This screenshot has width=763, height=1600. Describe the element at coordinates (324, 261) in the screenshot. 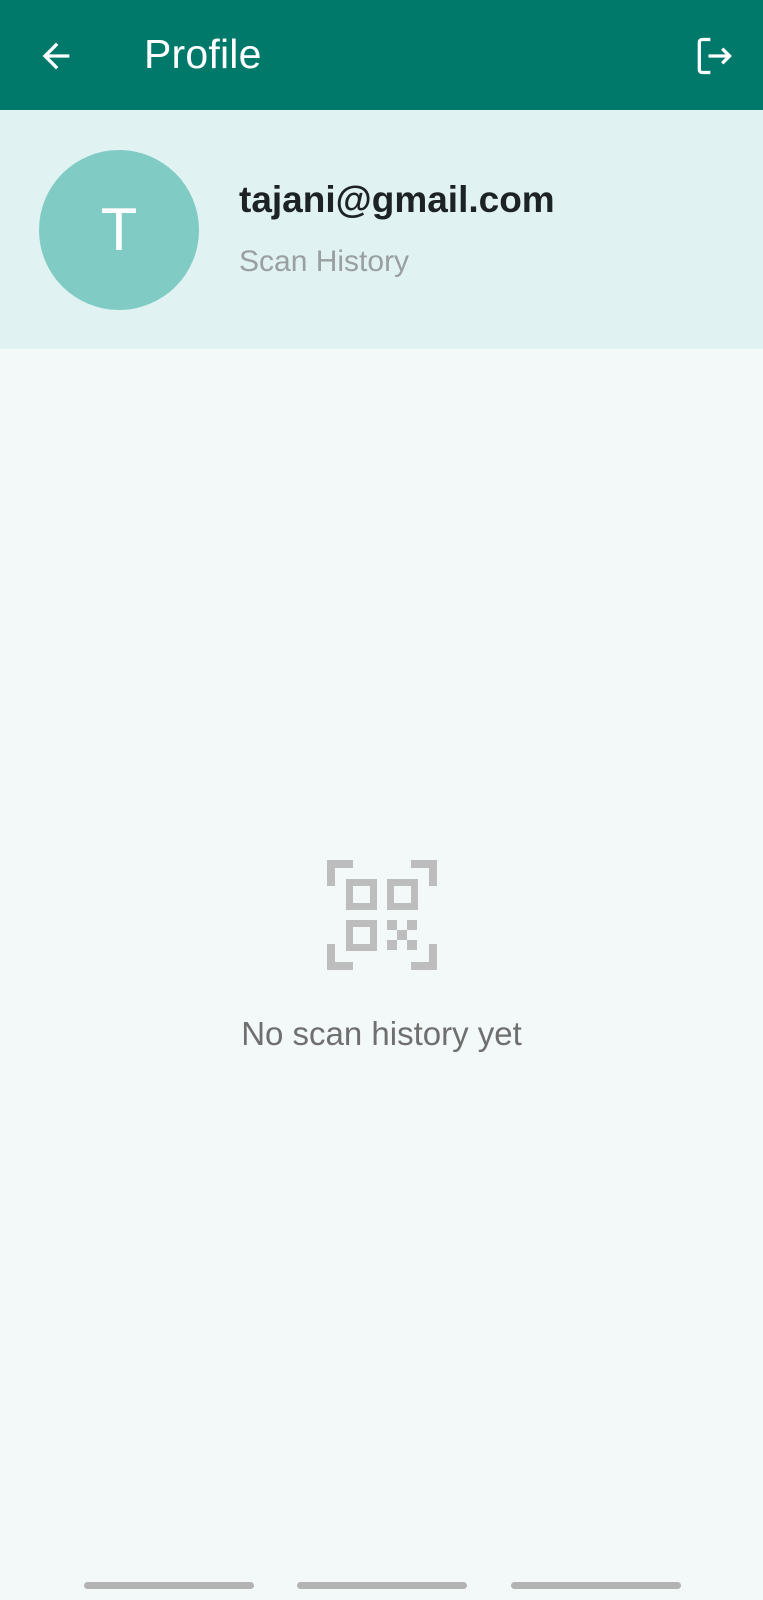

I see `section-label: Scan History` at that location.